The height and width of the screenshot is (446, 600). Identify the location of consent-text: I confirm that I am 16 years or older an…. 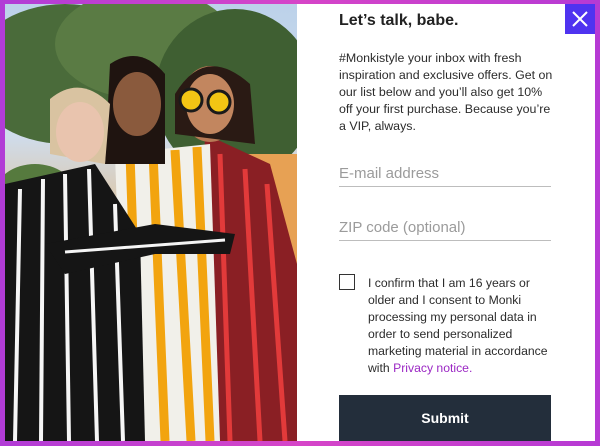
(460, 326).